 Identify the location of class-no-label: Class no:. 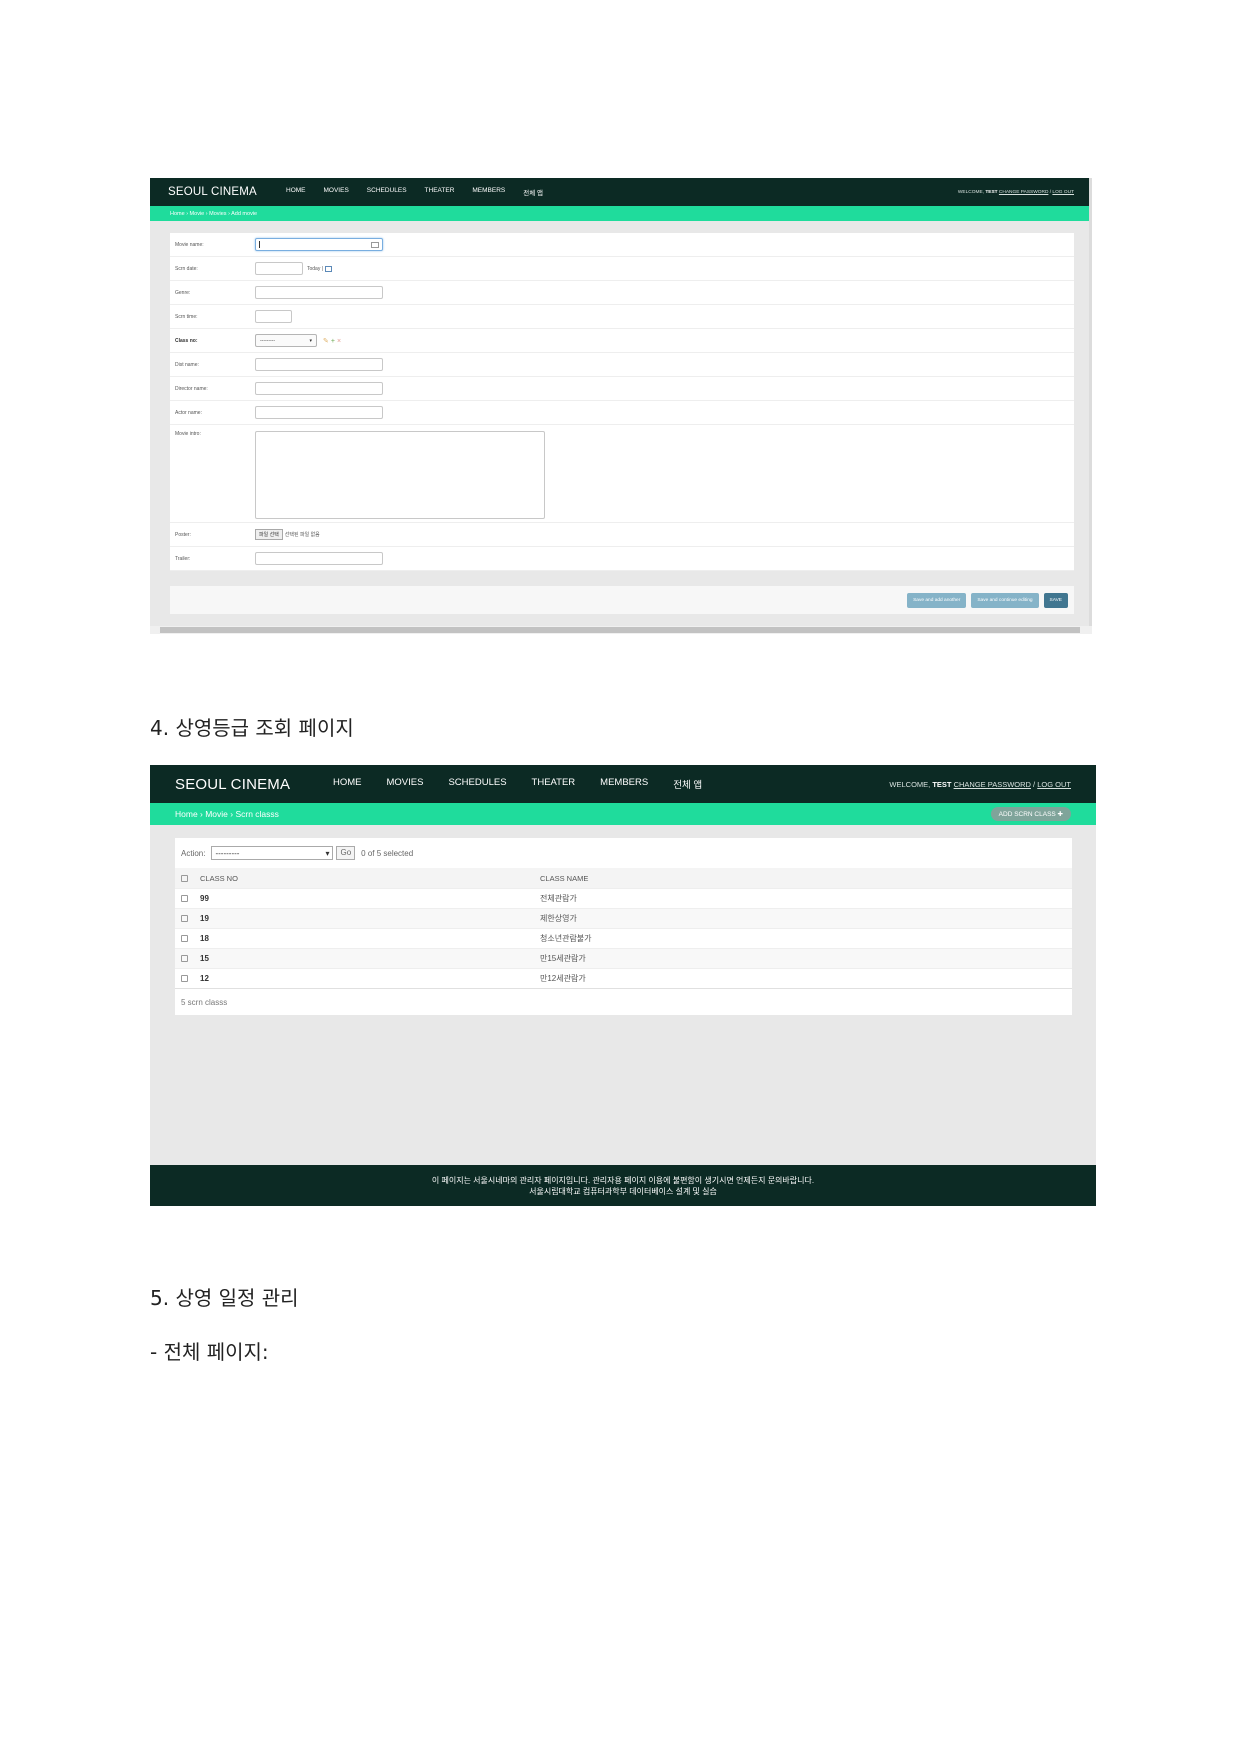
(186, 340).